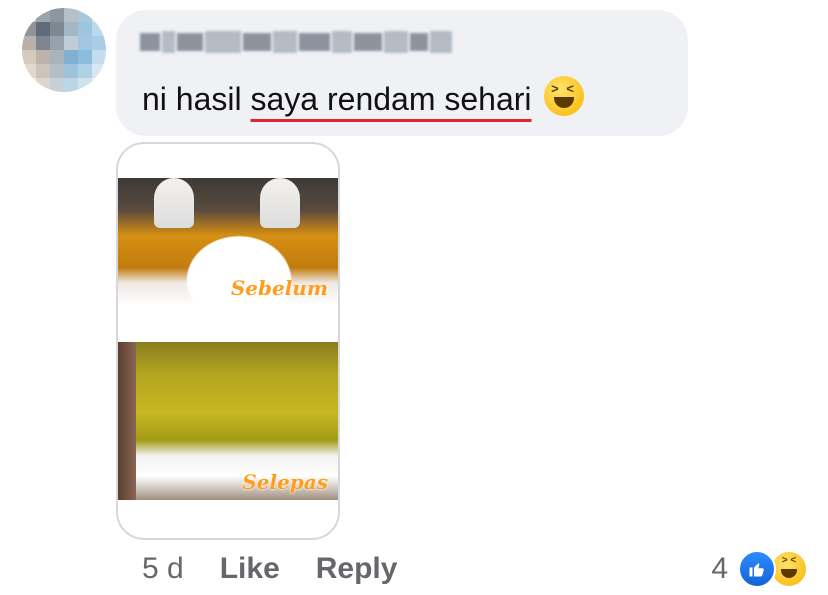  What do you see at coordinates (196, 99) in the screenshot?
I see `comment-text-prefix: ni hasil` at bounding box center [196, 99].